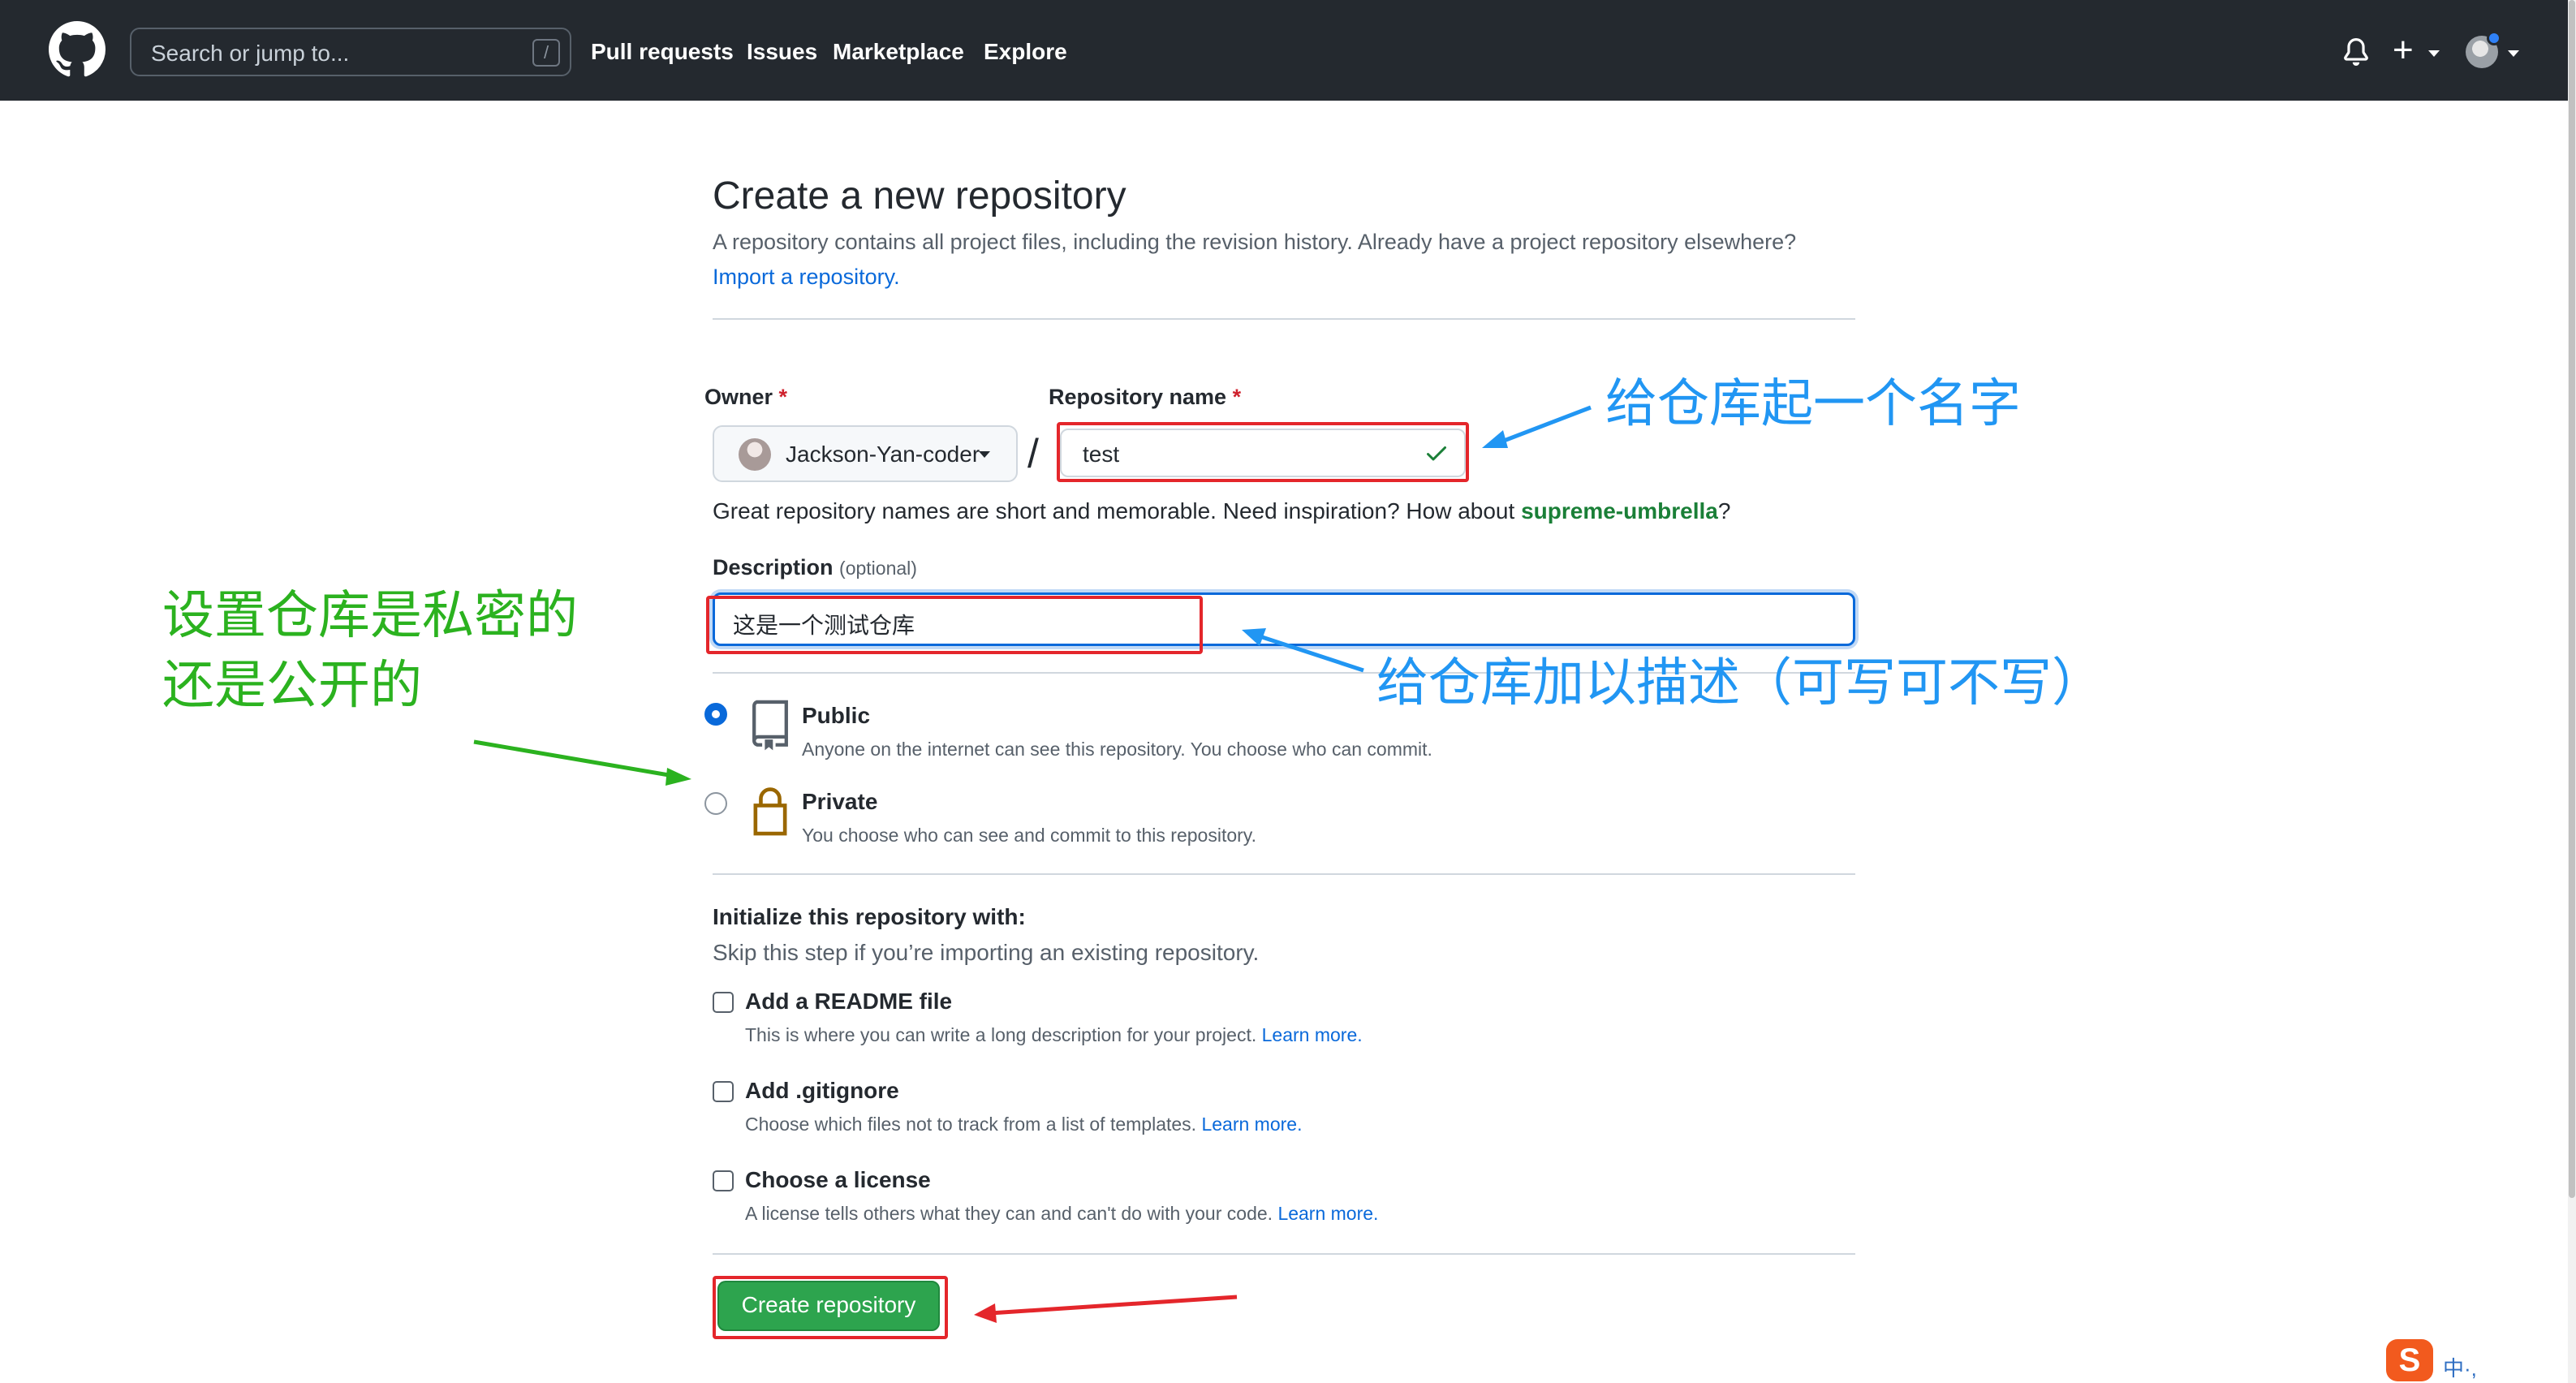 Image resolution: width=2576 pixels, height=1383 pixels. Describe the element at coordinates (2494, 38) in the screenshot. I see `notification-dot` at that location.